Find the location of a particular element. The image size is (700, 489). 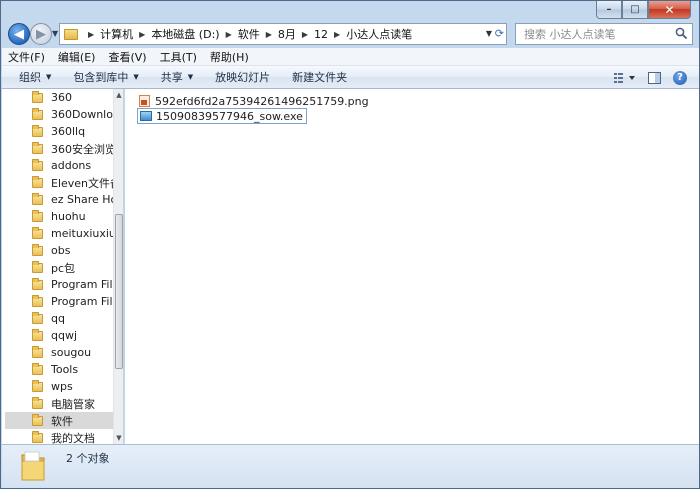

tree-item-label: ez Share Home is located at coordinates (83, 199).